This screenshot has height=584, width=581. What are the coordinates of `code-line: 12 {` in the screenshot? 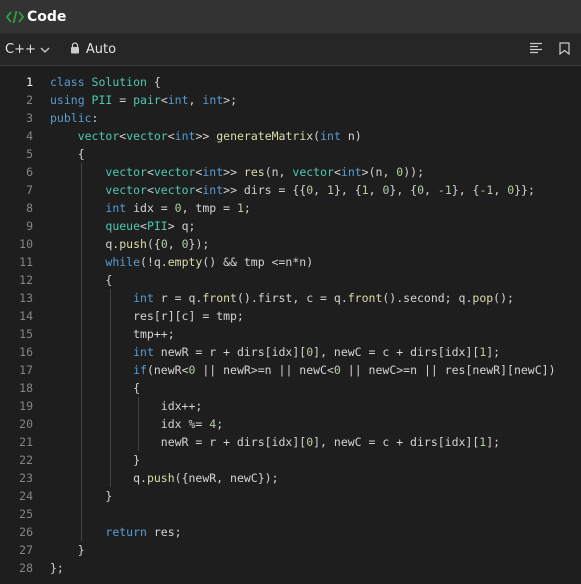 It's located at (290, 280).